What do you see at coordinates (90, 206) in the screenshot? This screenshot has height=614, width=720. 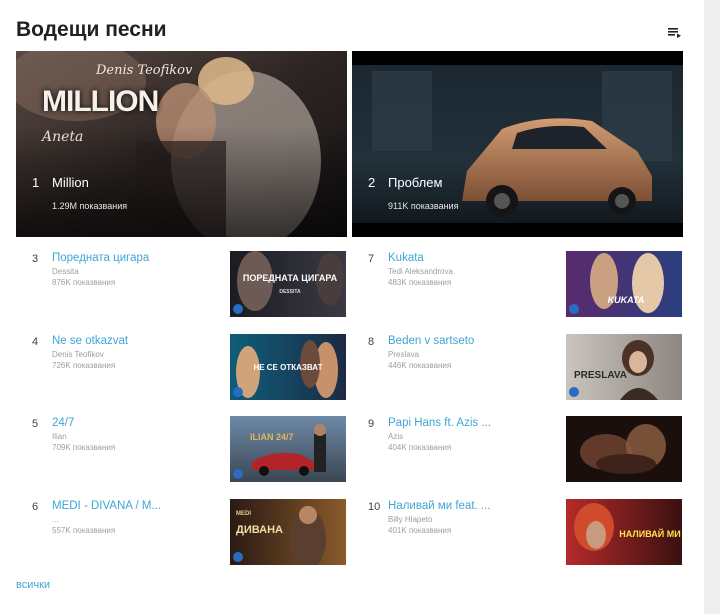 I see `featured-views: 1.29M показвания` at bounding box center [90, 206].